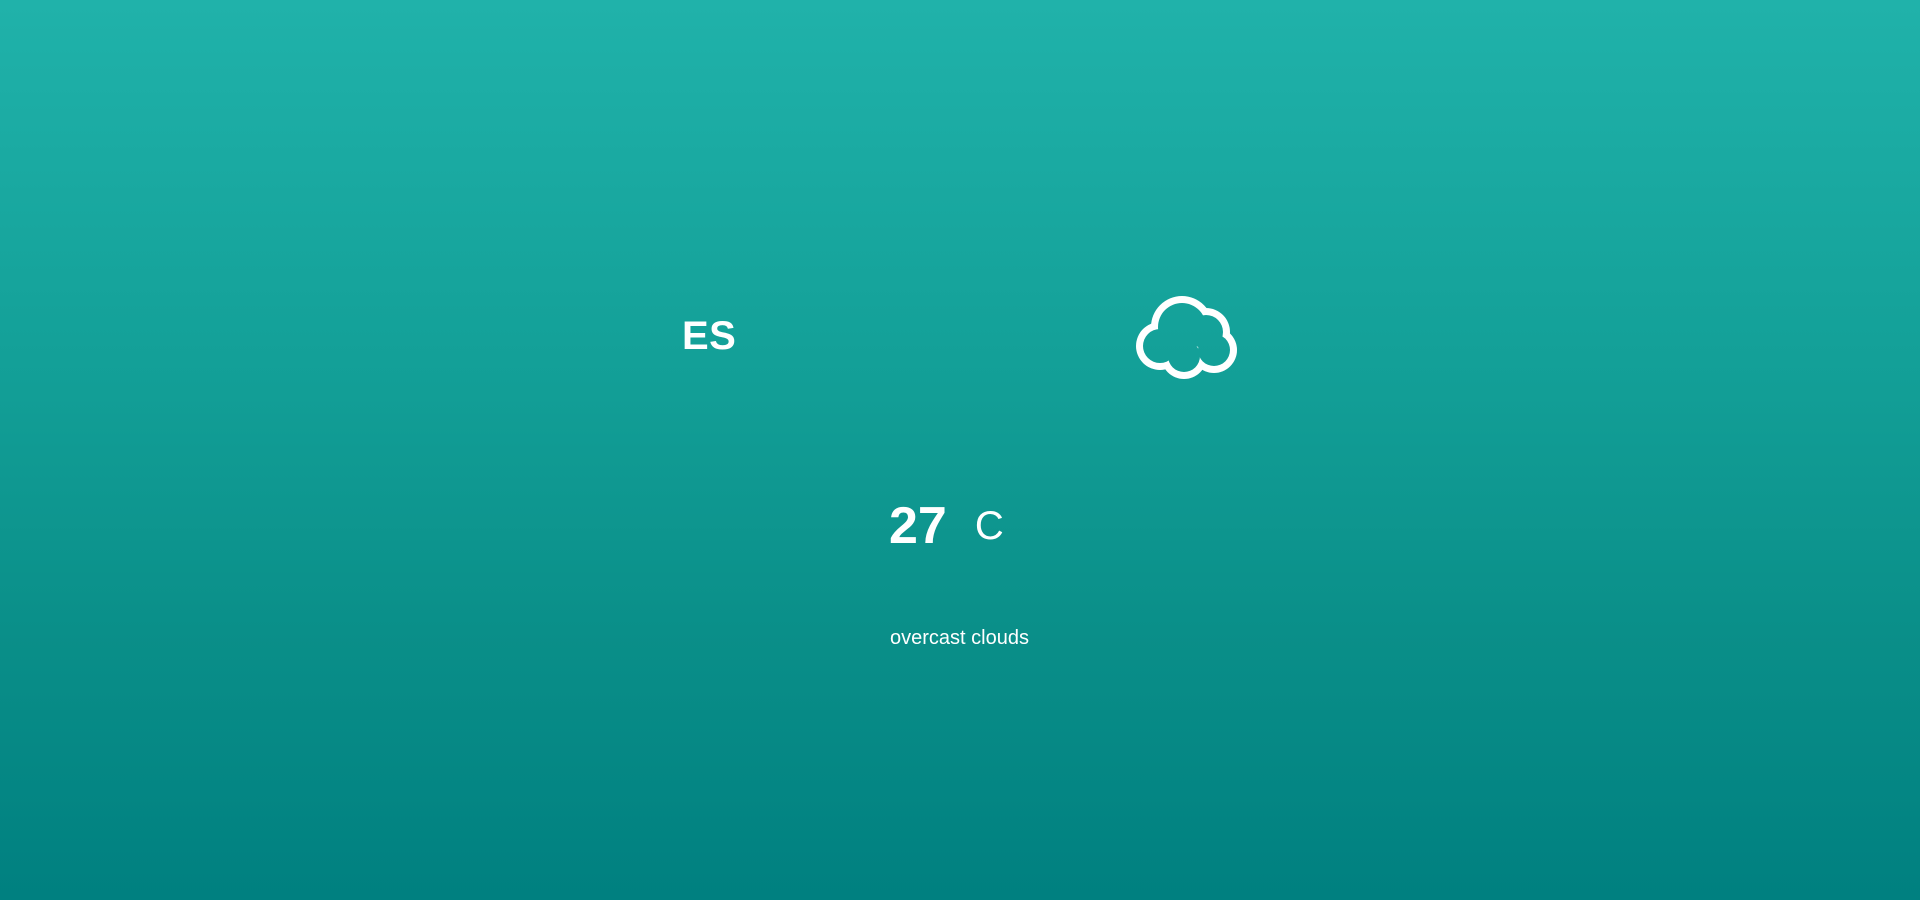 This screenshot has width=1920, height=900. What do you see at coordinates (918, 526) in the screenshot?
I see `temperature-value: 27` at bounding box center [918, 526].